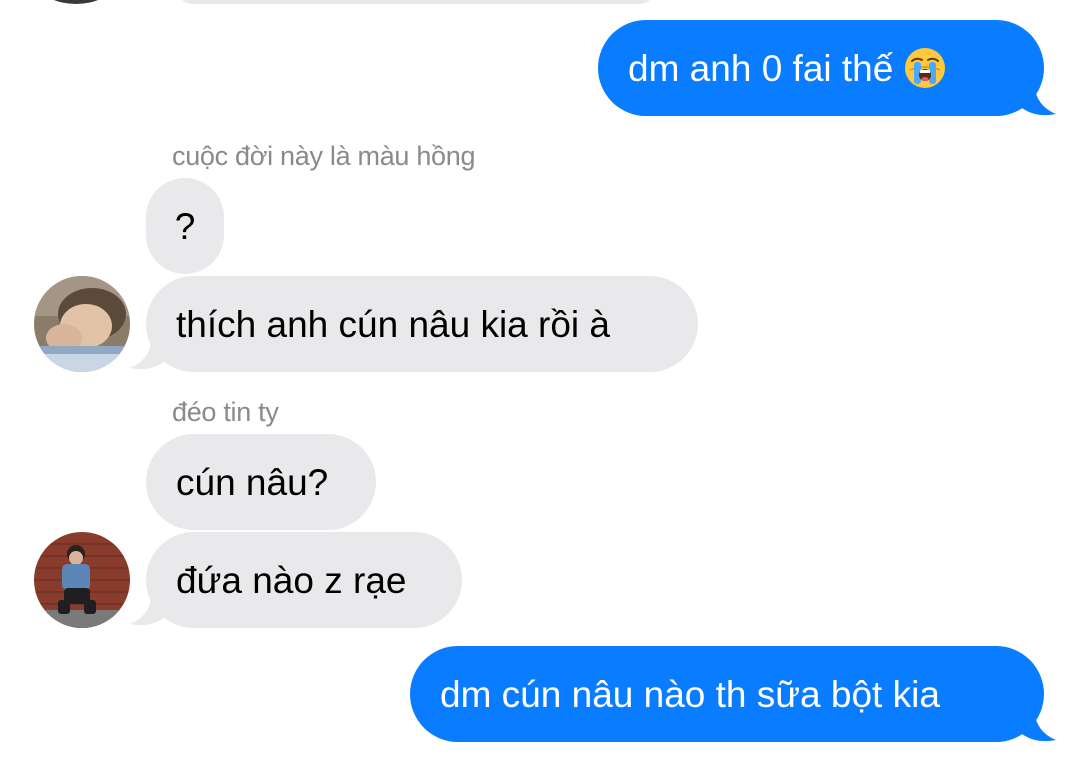 This screenshot has width=1080, height=764. What do you see at coordinates (393, 324) in the screenshot?
I see `message-text: thích anh cún nâu kia rồi à` at bounding box center [393, 324].